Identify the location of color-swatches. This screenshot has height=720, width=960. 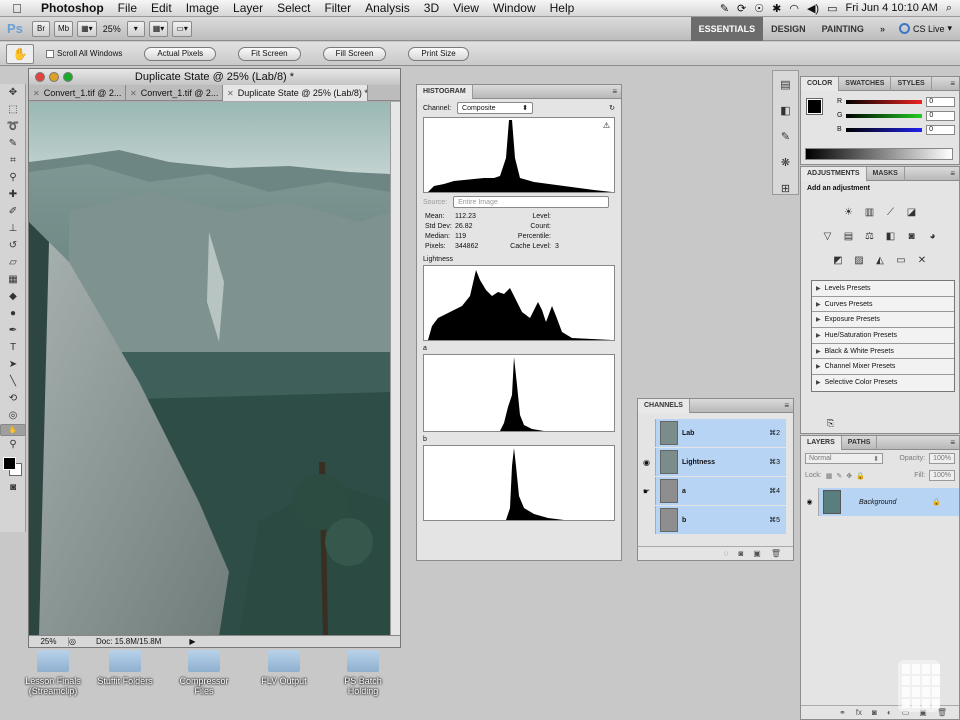
(12, 466).